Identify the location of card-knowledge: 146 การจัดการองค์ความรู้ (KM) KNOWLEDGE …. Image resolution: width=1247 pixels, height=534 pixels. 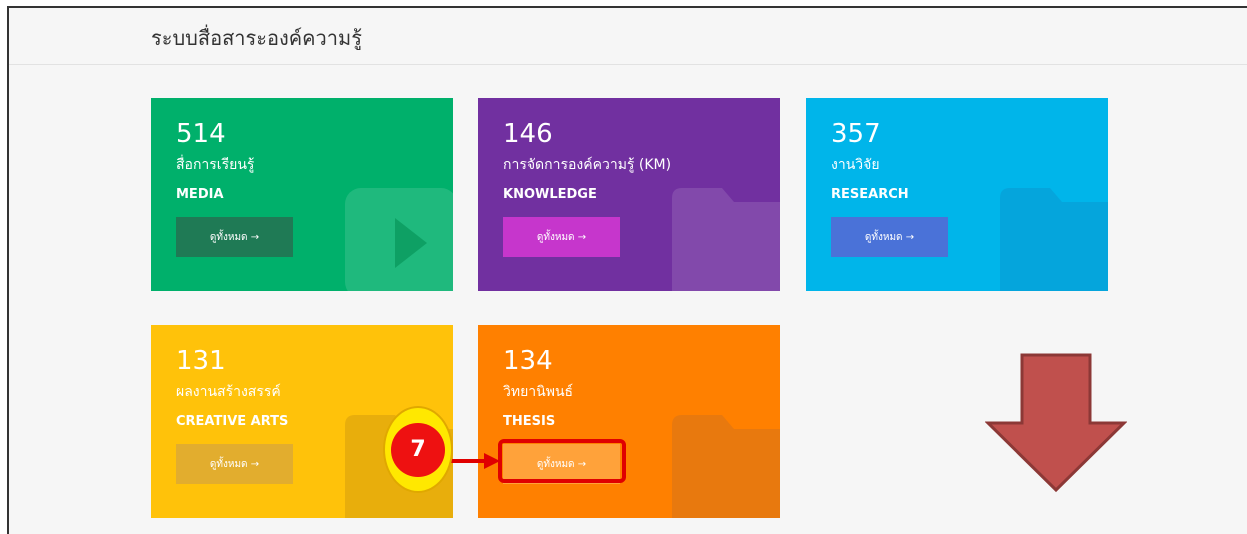
(629, 194).